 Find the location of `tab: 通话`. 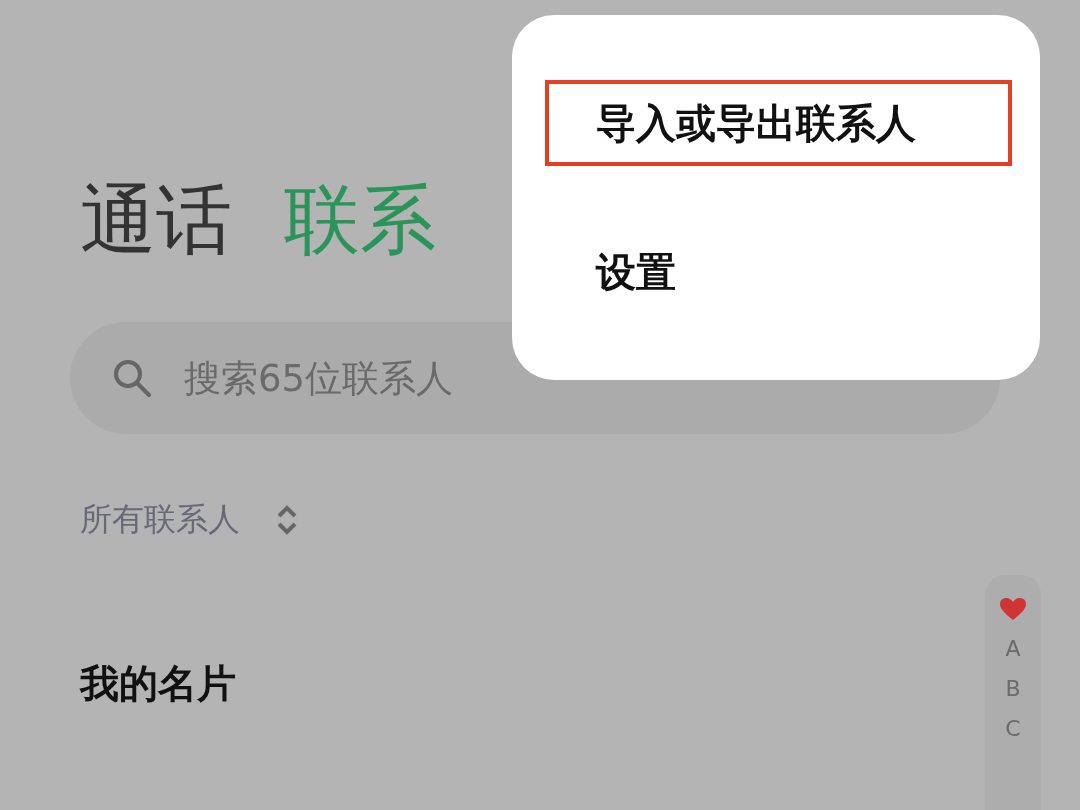

tab: 通话 is located at coordinates (156, 220).